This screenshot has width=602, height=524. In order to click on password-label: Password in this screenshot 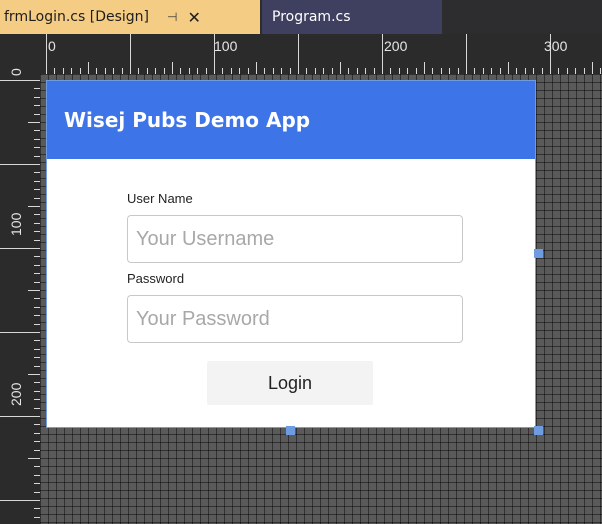, I will do `click(156, 278)`.